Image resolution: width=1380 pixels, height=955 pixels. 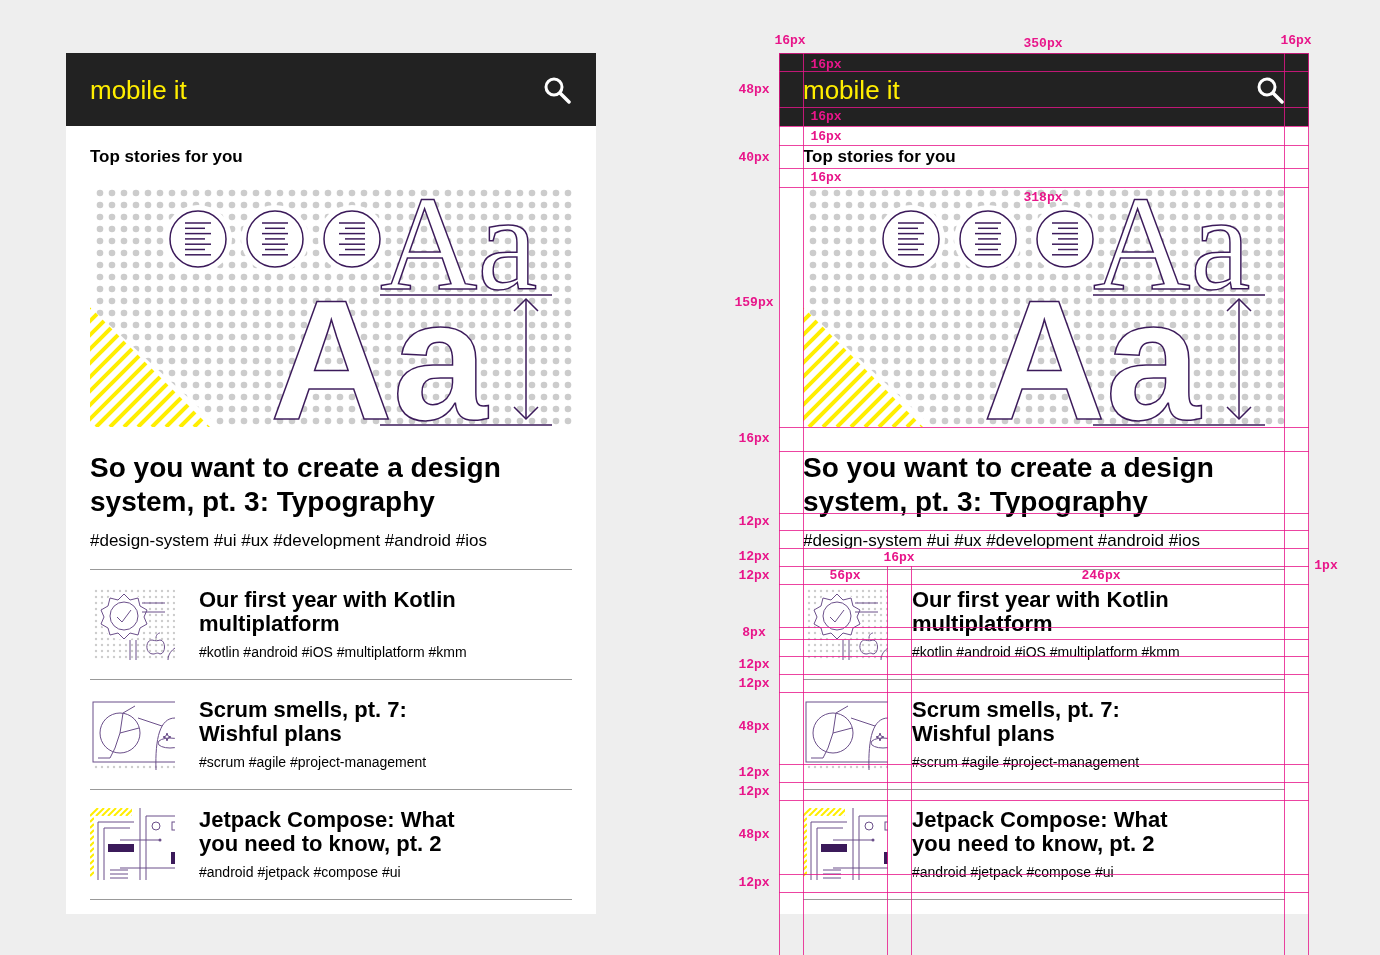 I want to click on spacing-label: 8px, so click(x=754, y=632).